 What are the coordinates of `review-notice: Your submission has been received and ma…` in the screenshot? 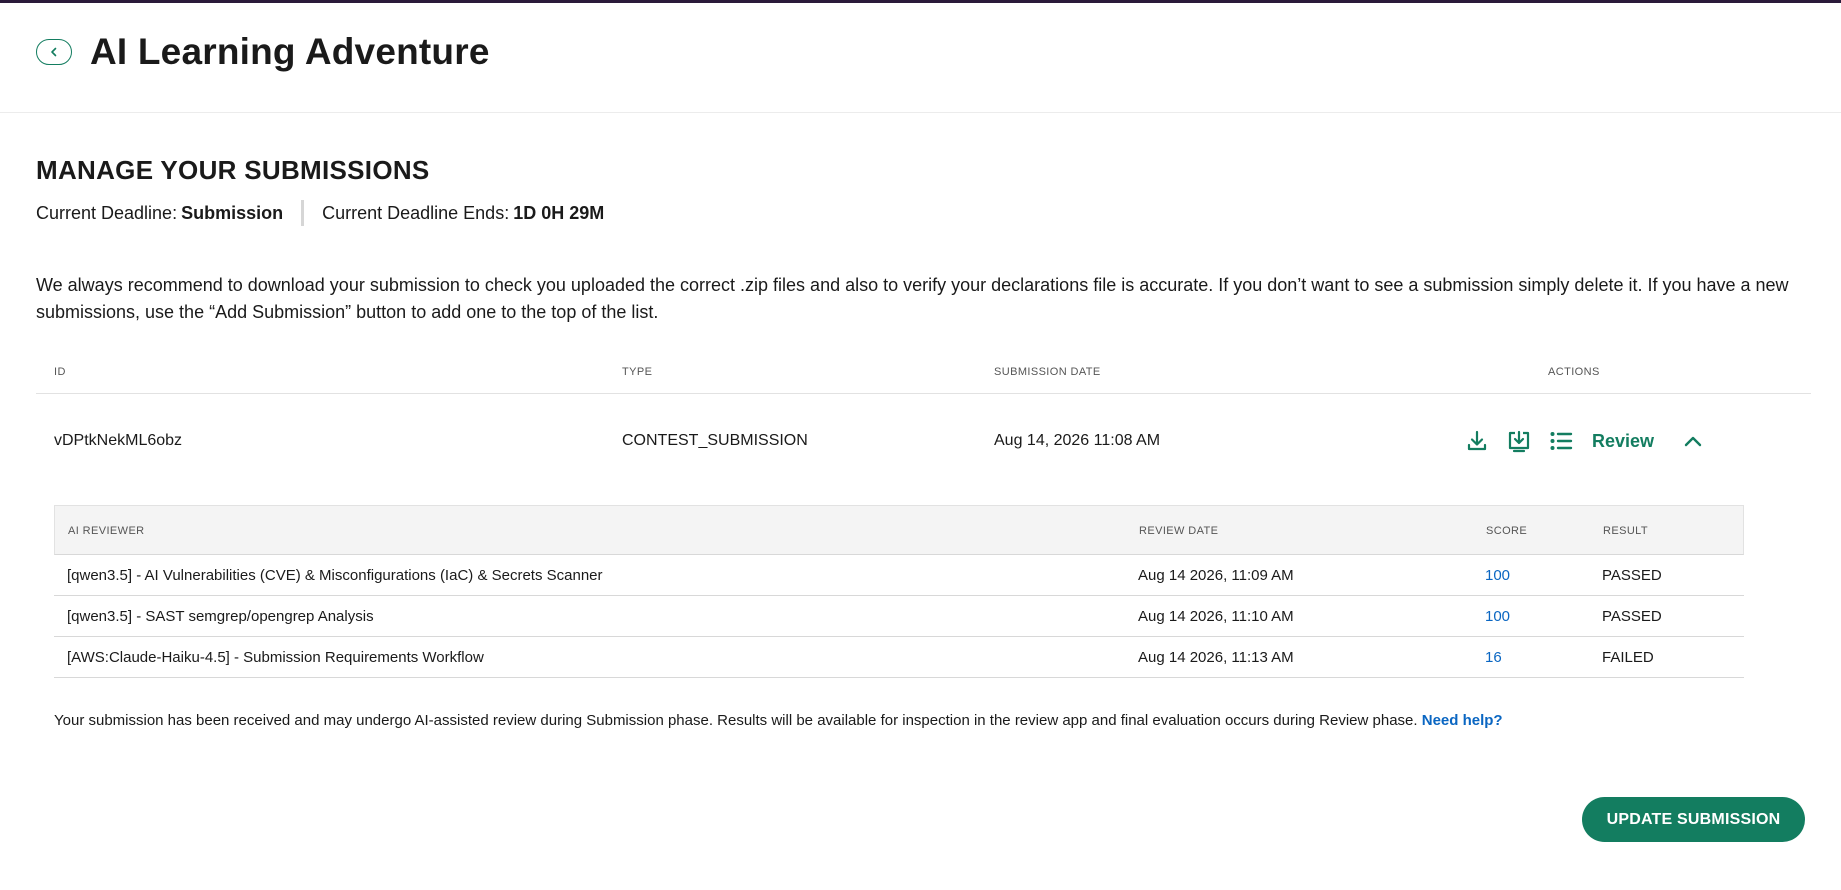 It's located at (778, 720).